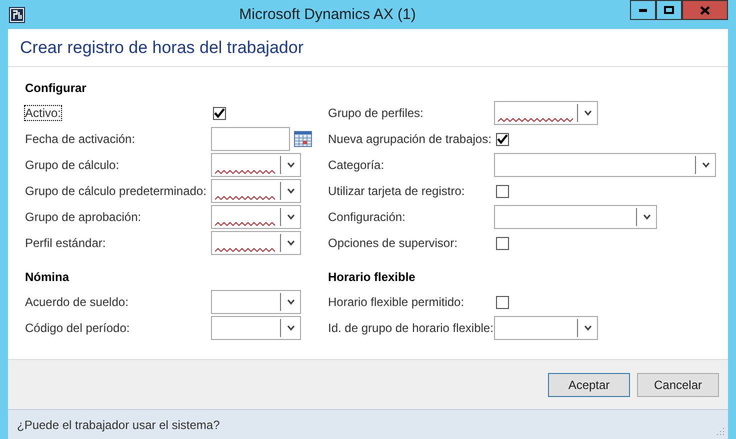 The image size is (736, 439). Describe the element at coordinates (76, 302) in the screenshot. I see `field-label: Acuerdo de sueldo:` at that location.